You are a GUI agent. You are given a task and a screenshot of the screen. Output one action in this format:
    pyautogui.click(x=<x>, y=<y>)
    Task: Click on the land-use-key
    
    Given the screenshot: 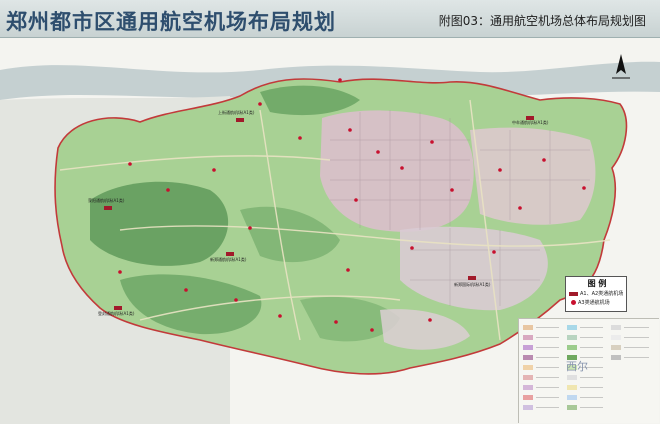 What is the action you would take?
    pyautogui.click(x=588, y=370)
    